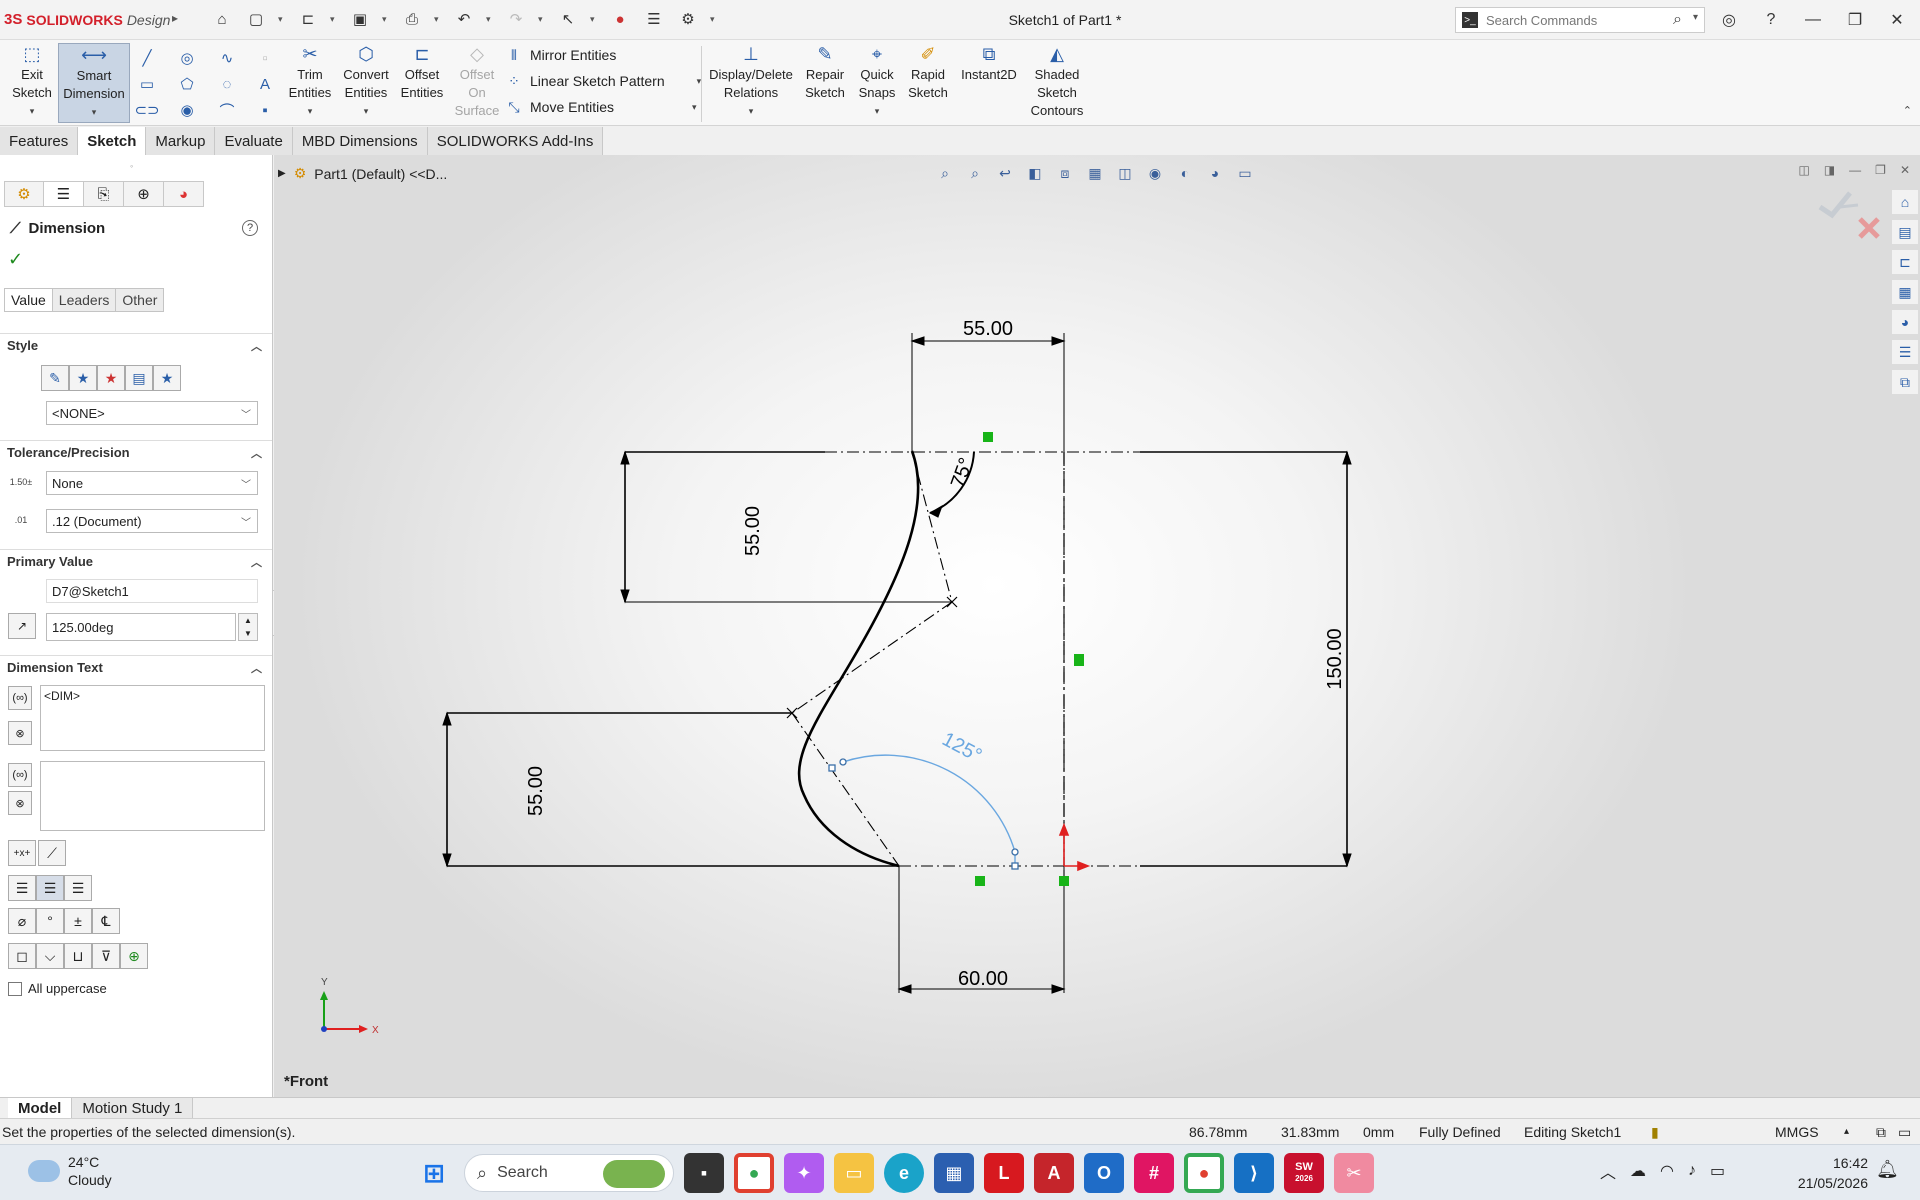 The width and height of the screenshot is (1920, 1200). I want to click on dim-overall-height-text: 150.00, so click(1335, 658).